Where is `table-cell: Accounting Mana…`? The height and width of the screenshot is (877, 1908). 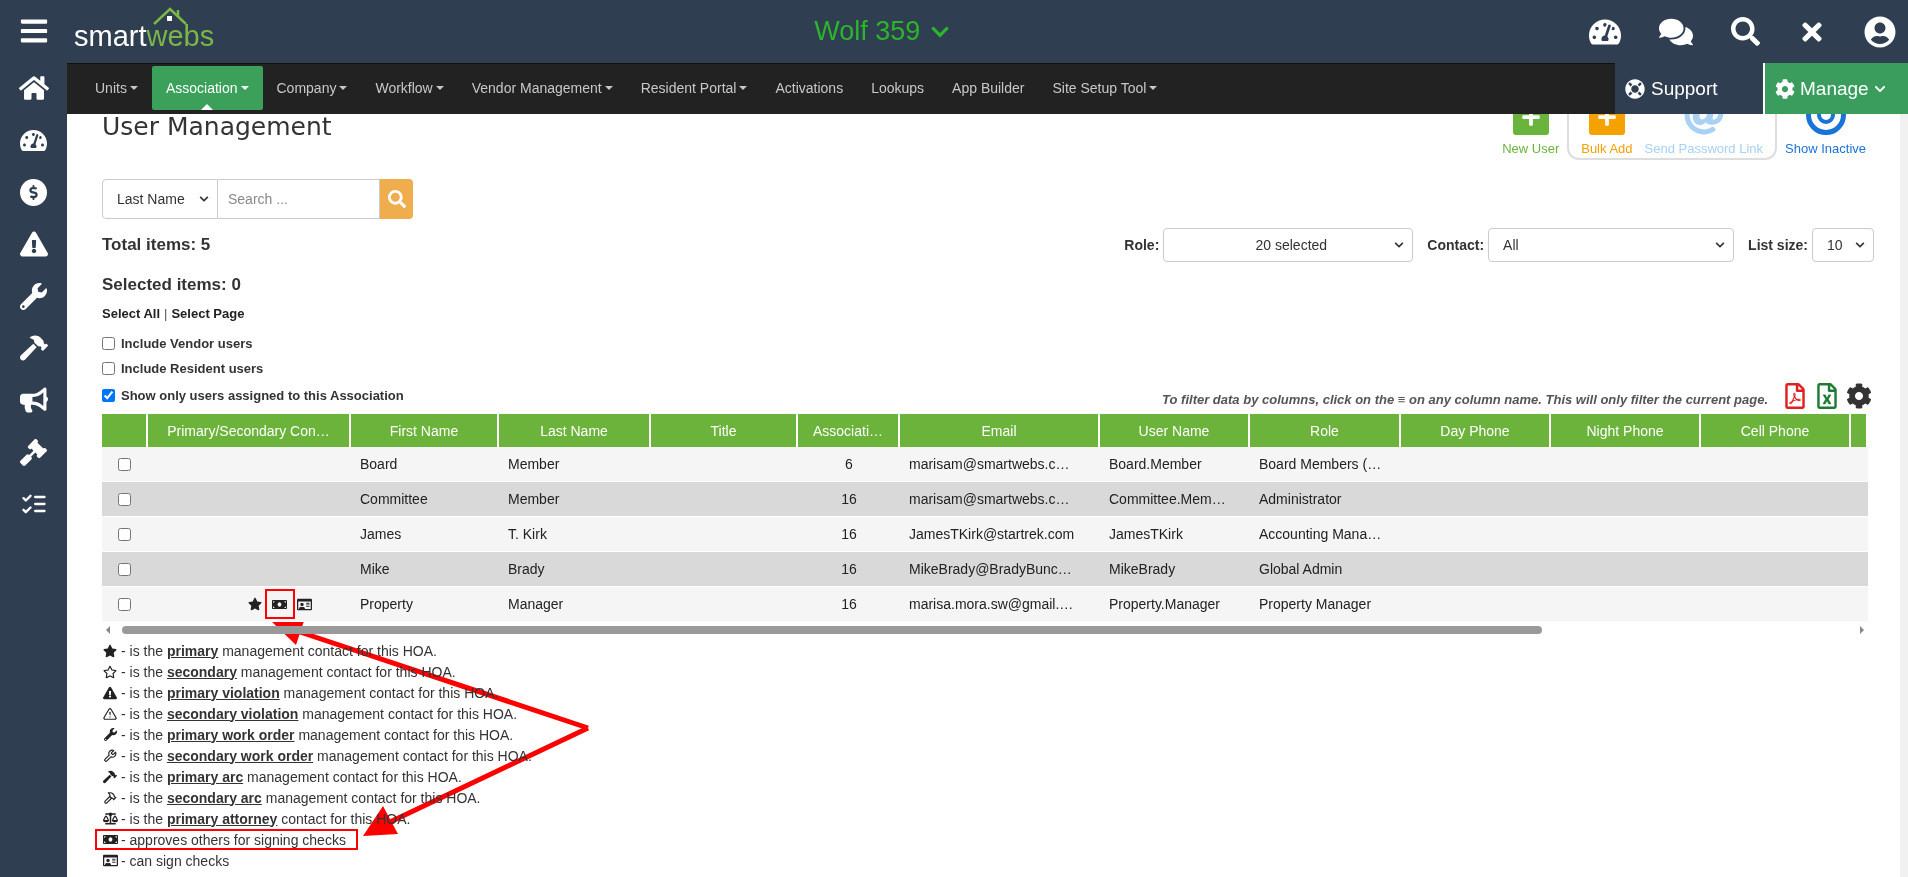 table-cell: Accounting Mana… is located at coordinates (1320, 534).